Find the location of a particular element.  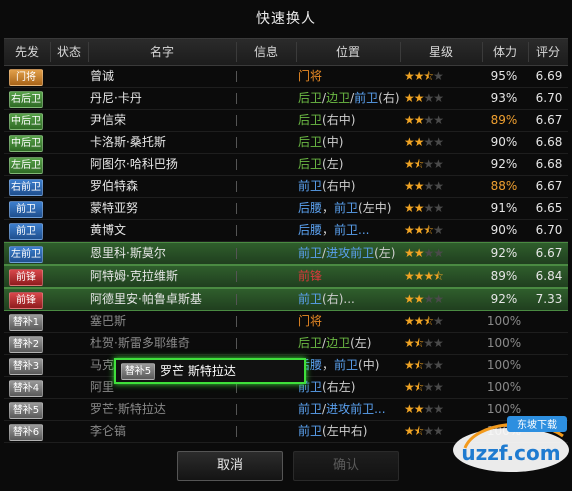

table-row: 右后卫 丹尼·卡丹 后卫/边卫/前卫(右) ★★★★ 93% 6.70 is located at coordinates (286, 99).